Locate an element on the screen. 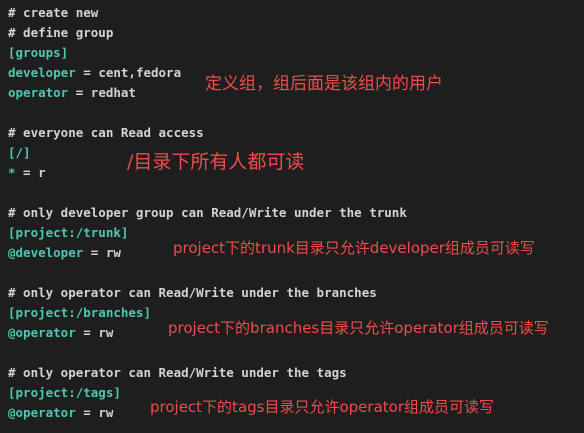 The height and width of the screenshot is (433, 584). code-line-everyone-rule: * = r is located at coordinates (27, 173).